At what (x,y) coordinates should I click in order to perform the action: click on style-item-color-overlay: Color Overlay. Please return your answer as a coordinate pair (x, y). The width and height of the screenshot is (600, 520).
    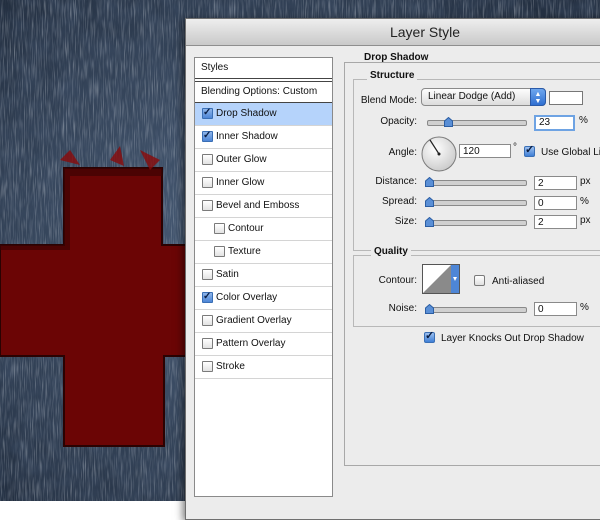
    Looking at the image, I should click on (263, 298).